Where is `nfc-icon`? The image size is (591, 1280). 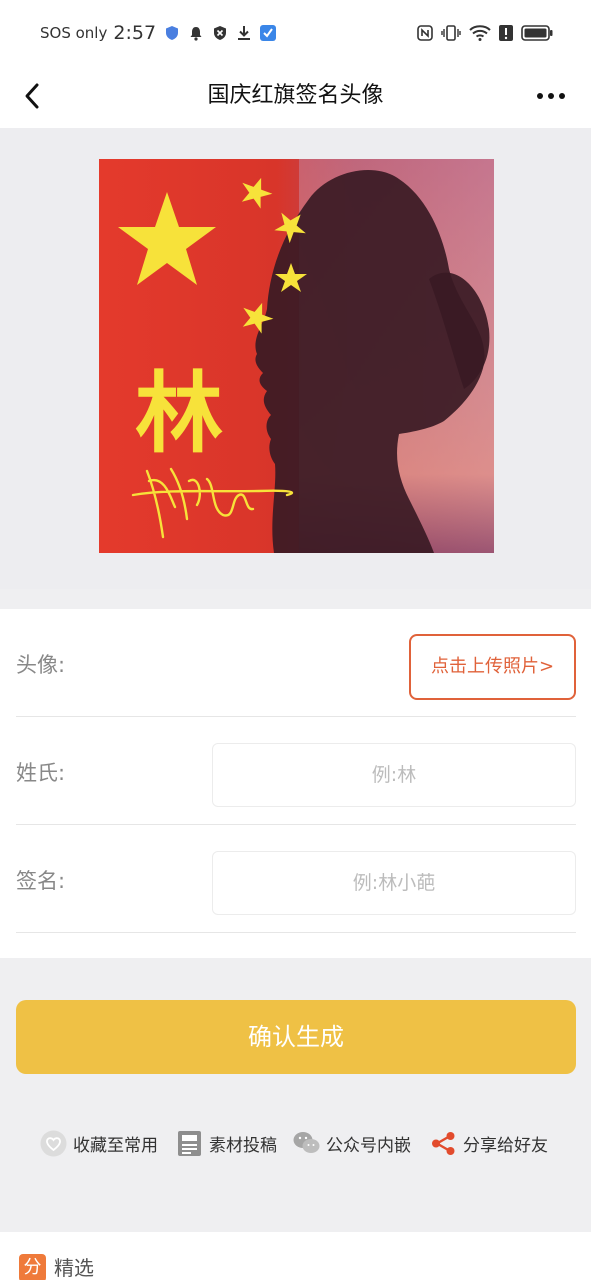
nfc-icon is located at coordinates (425, 33).